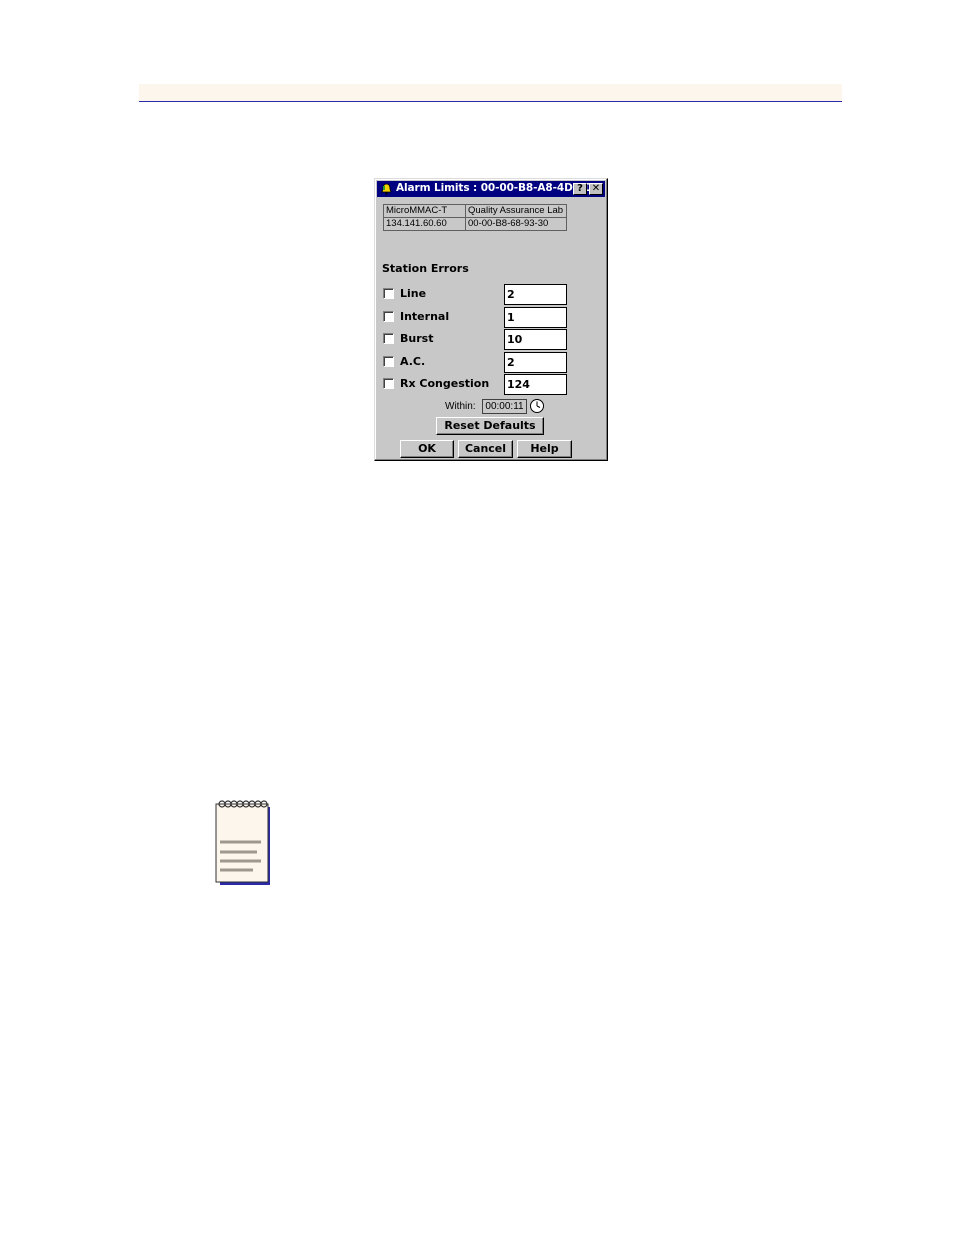 The height and width of the screenshot is (1235, 954). I want to click on ok-button: OK, so click(427, 449).